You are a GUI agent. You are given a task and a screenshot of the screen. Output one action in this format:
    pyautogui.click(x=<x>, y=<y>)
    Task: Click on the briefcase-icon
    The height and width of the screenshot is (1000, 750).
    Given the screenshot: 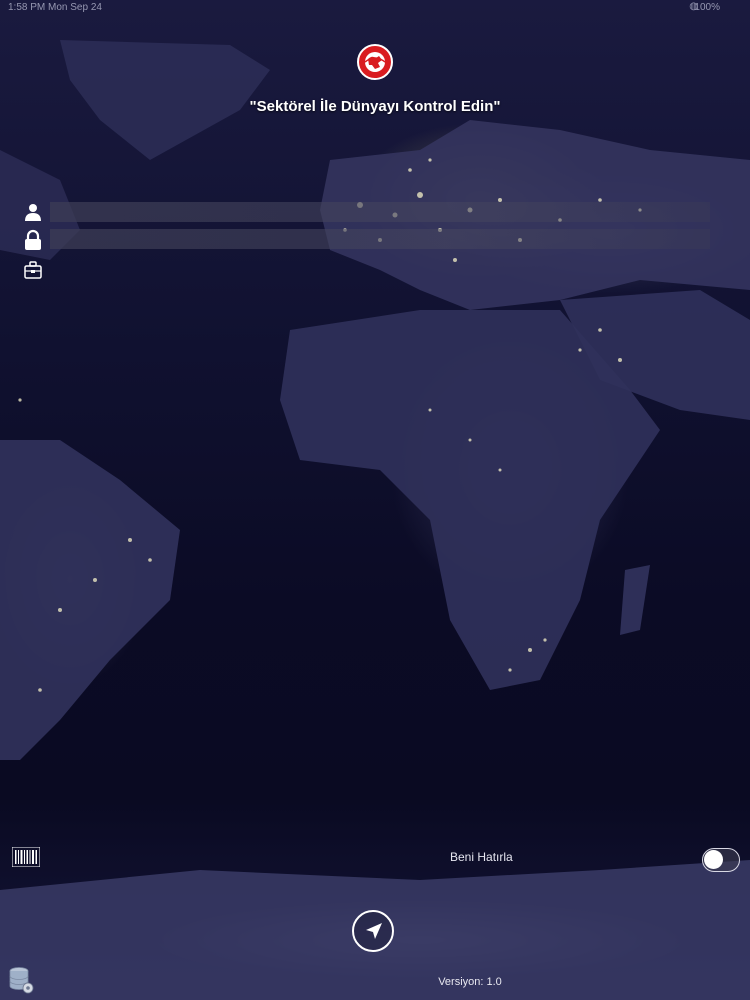 What is the action you would take?
    pyautogui.click(x=33, y=270)
    